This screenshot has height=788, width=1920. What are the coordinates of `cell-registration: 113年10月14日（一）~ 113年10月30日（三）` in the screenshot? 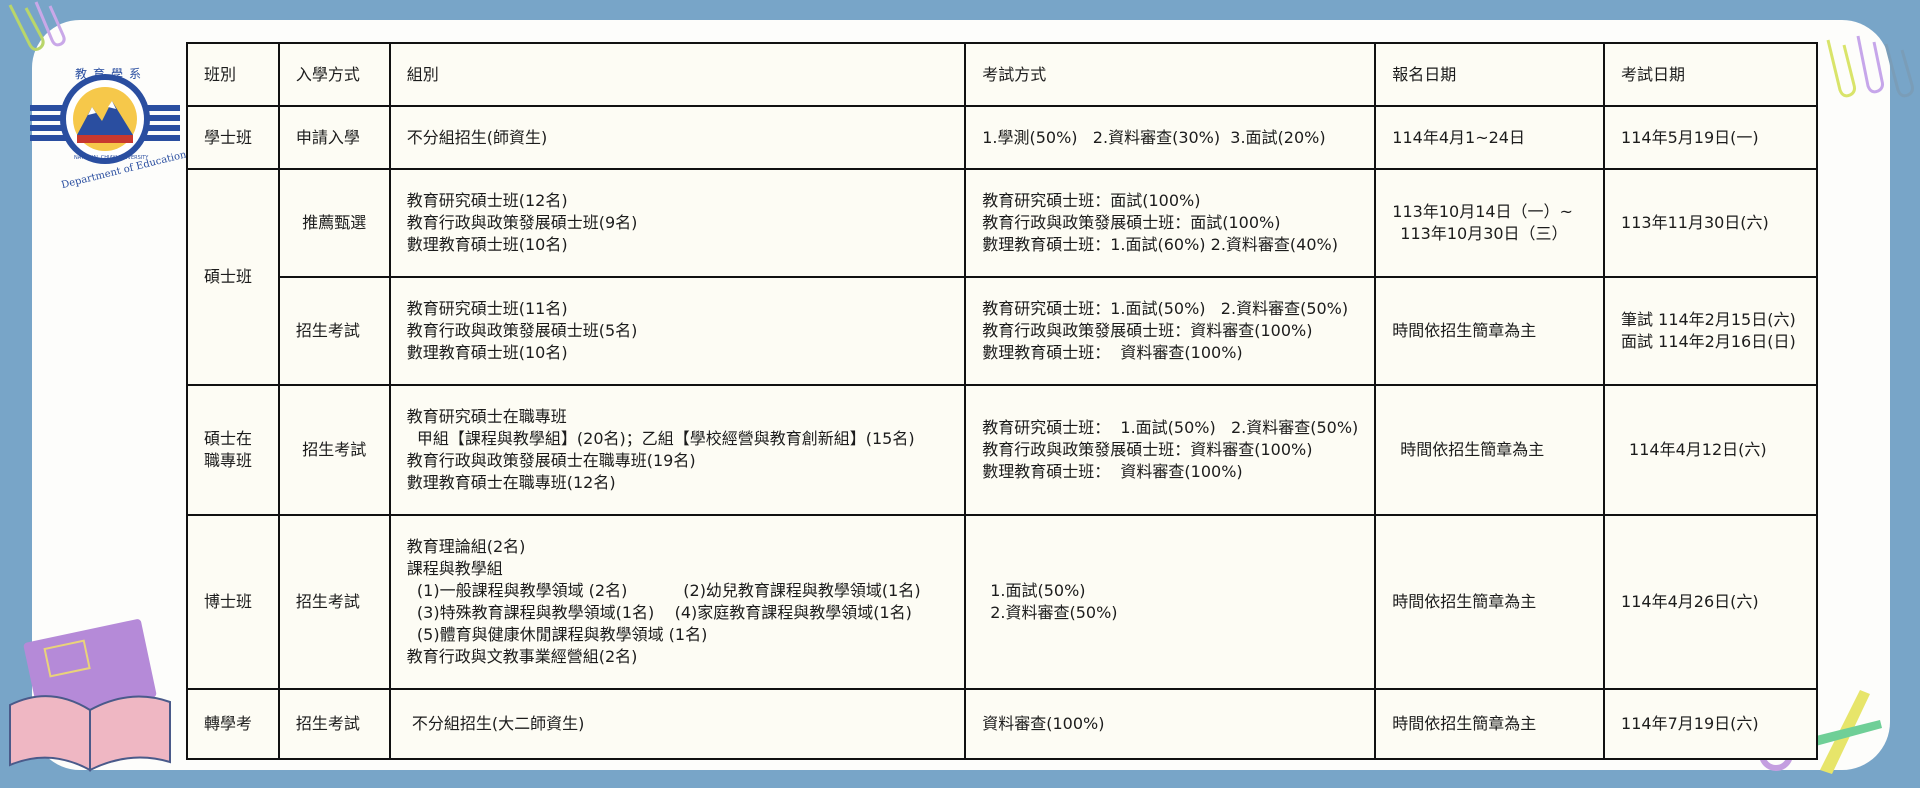 It's located at (1490, 223).